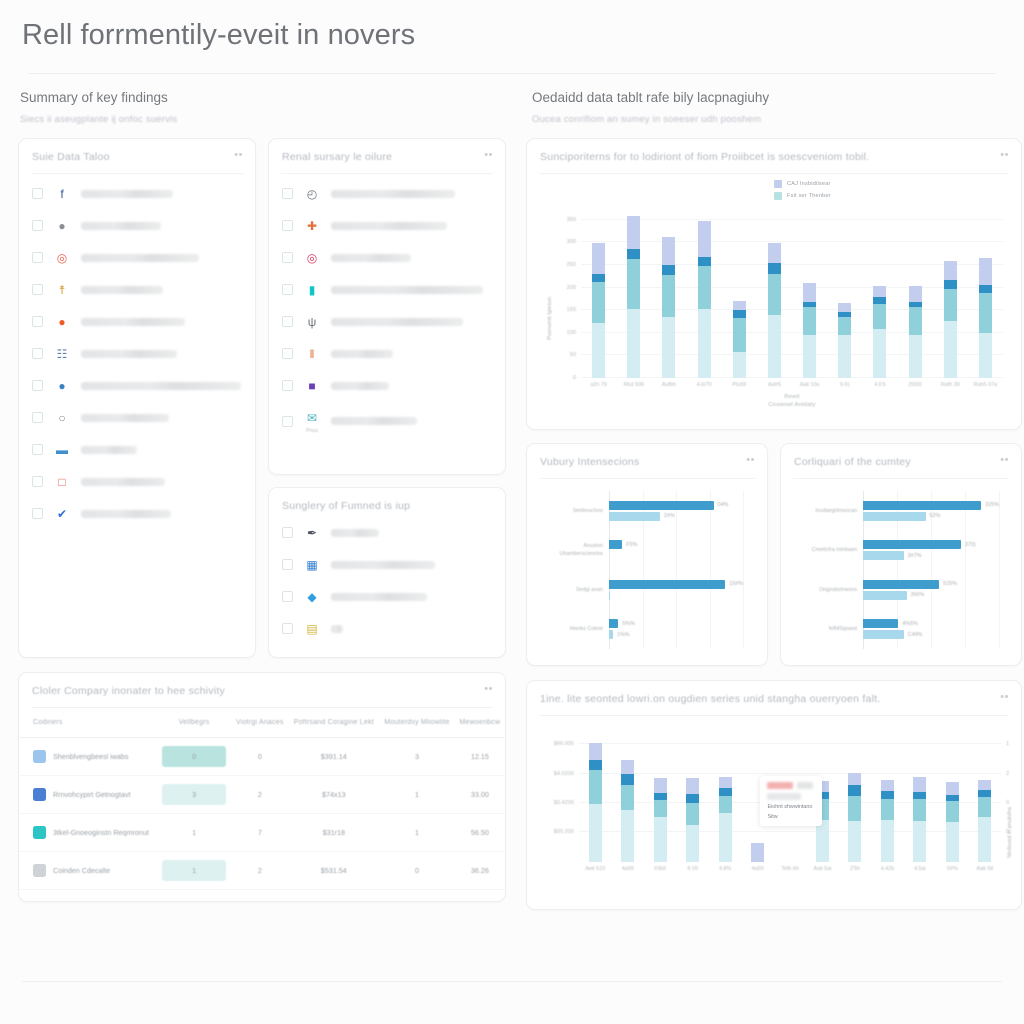 The width and height of the screenshot is (1024, 1024). I want to click on bar-slot: 4.42b, so click(887, 803).